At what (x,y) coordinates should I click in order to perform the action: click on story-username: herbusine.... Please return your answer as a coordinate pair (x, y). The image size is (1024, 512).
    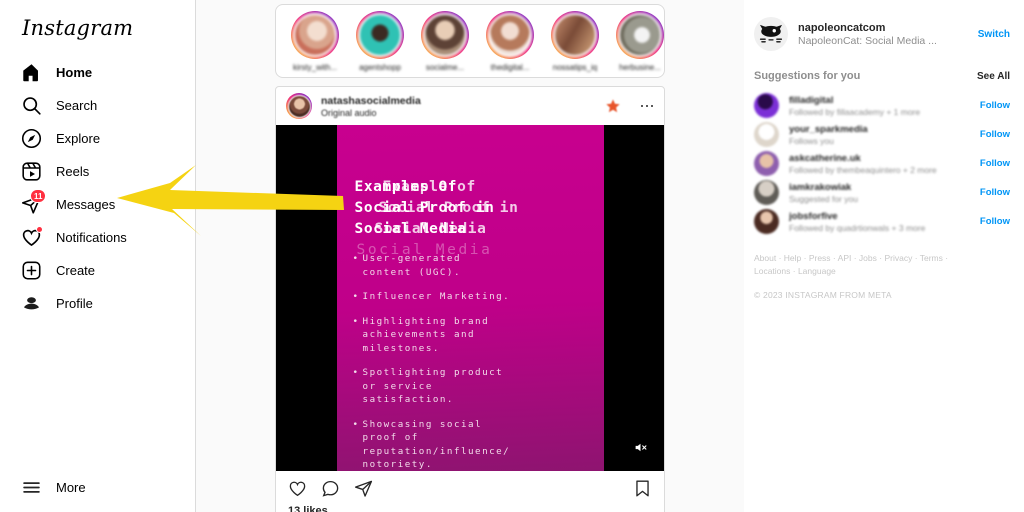
    Looking at the image, I should click on (640, 67).